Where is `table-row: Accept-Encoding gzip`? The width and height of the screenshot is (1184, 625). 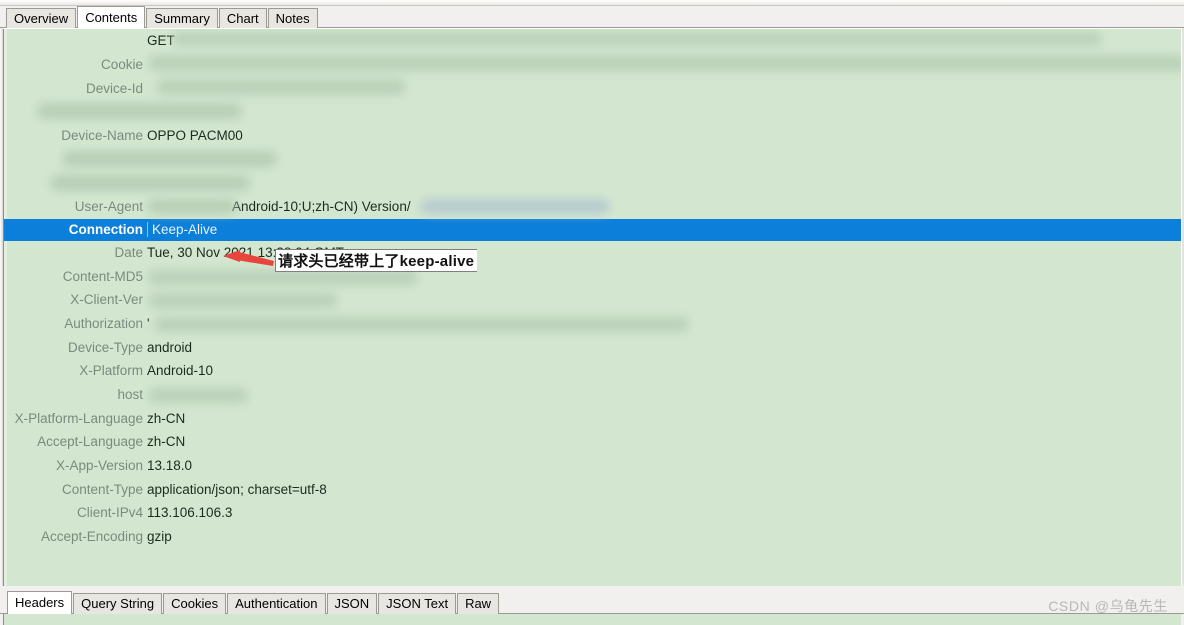
table-row: Accept-Encoding gzip is located at coordinates (592, 537).